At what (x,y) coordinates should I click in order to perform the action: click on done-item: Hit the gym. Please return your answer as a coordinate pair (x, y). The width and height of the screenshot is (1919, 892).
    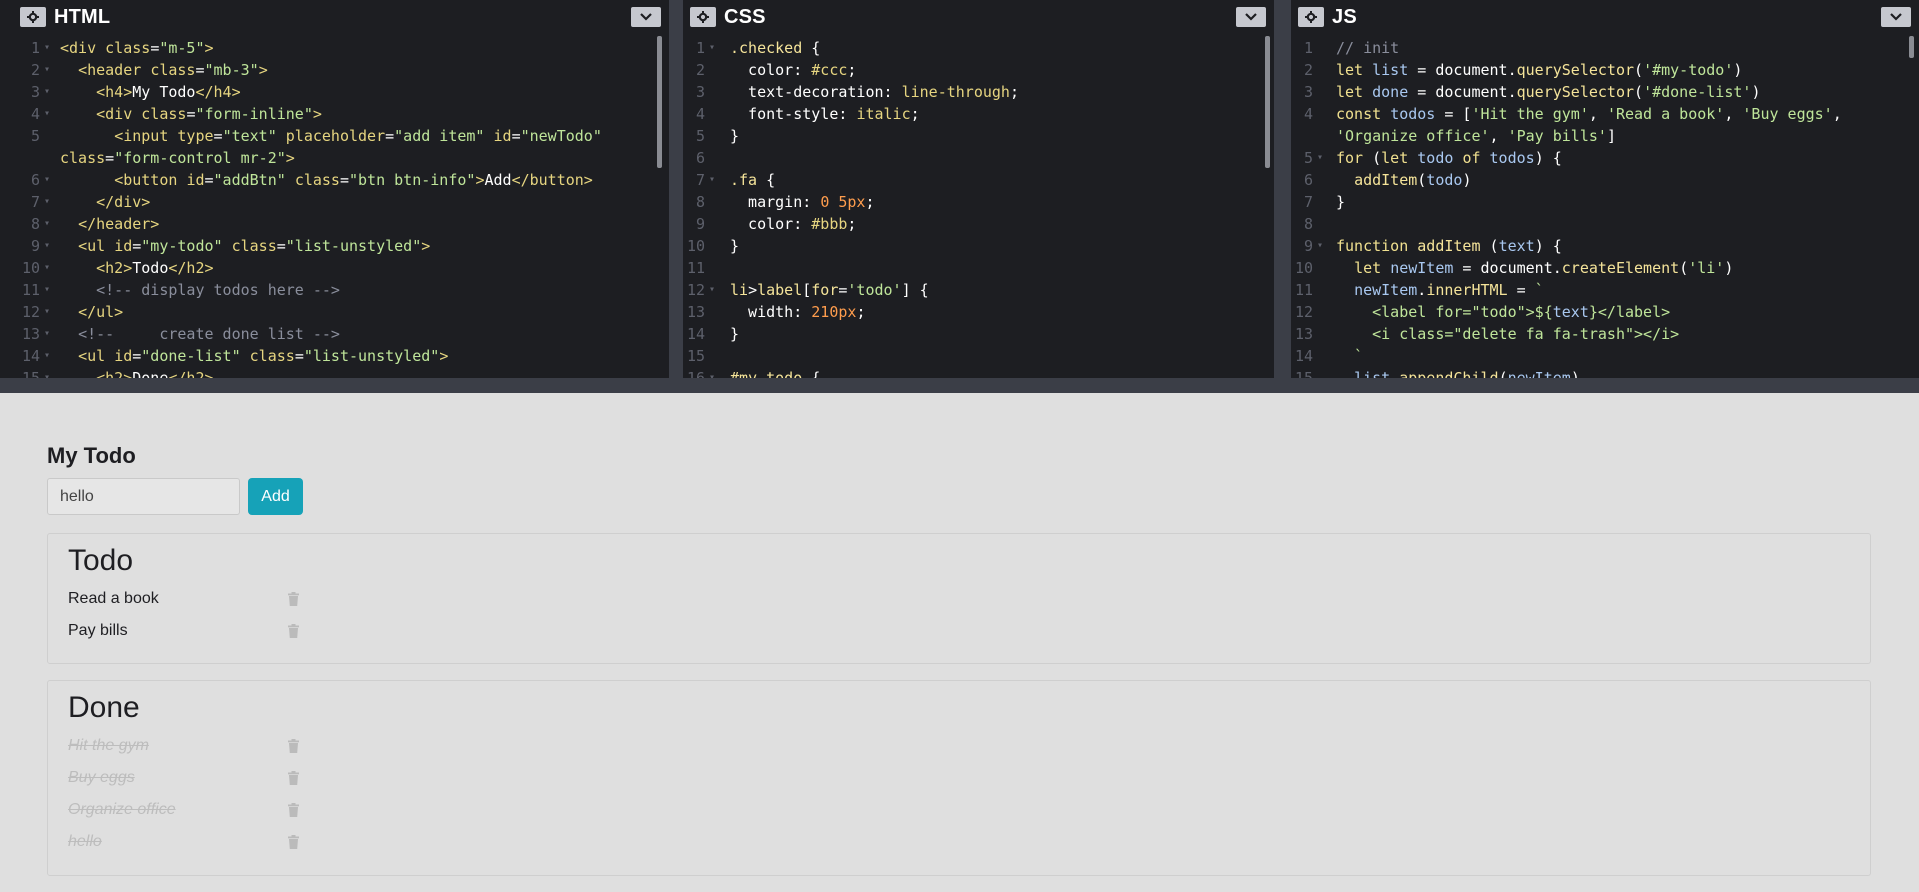
    Looking at the image, I should click on (183, 746).